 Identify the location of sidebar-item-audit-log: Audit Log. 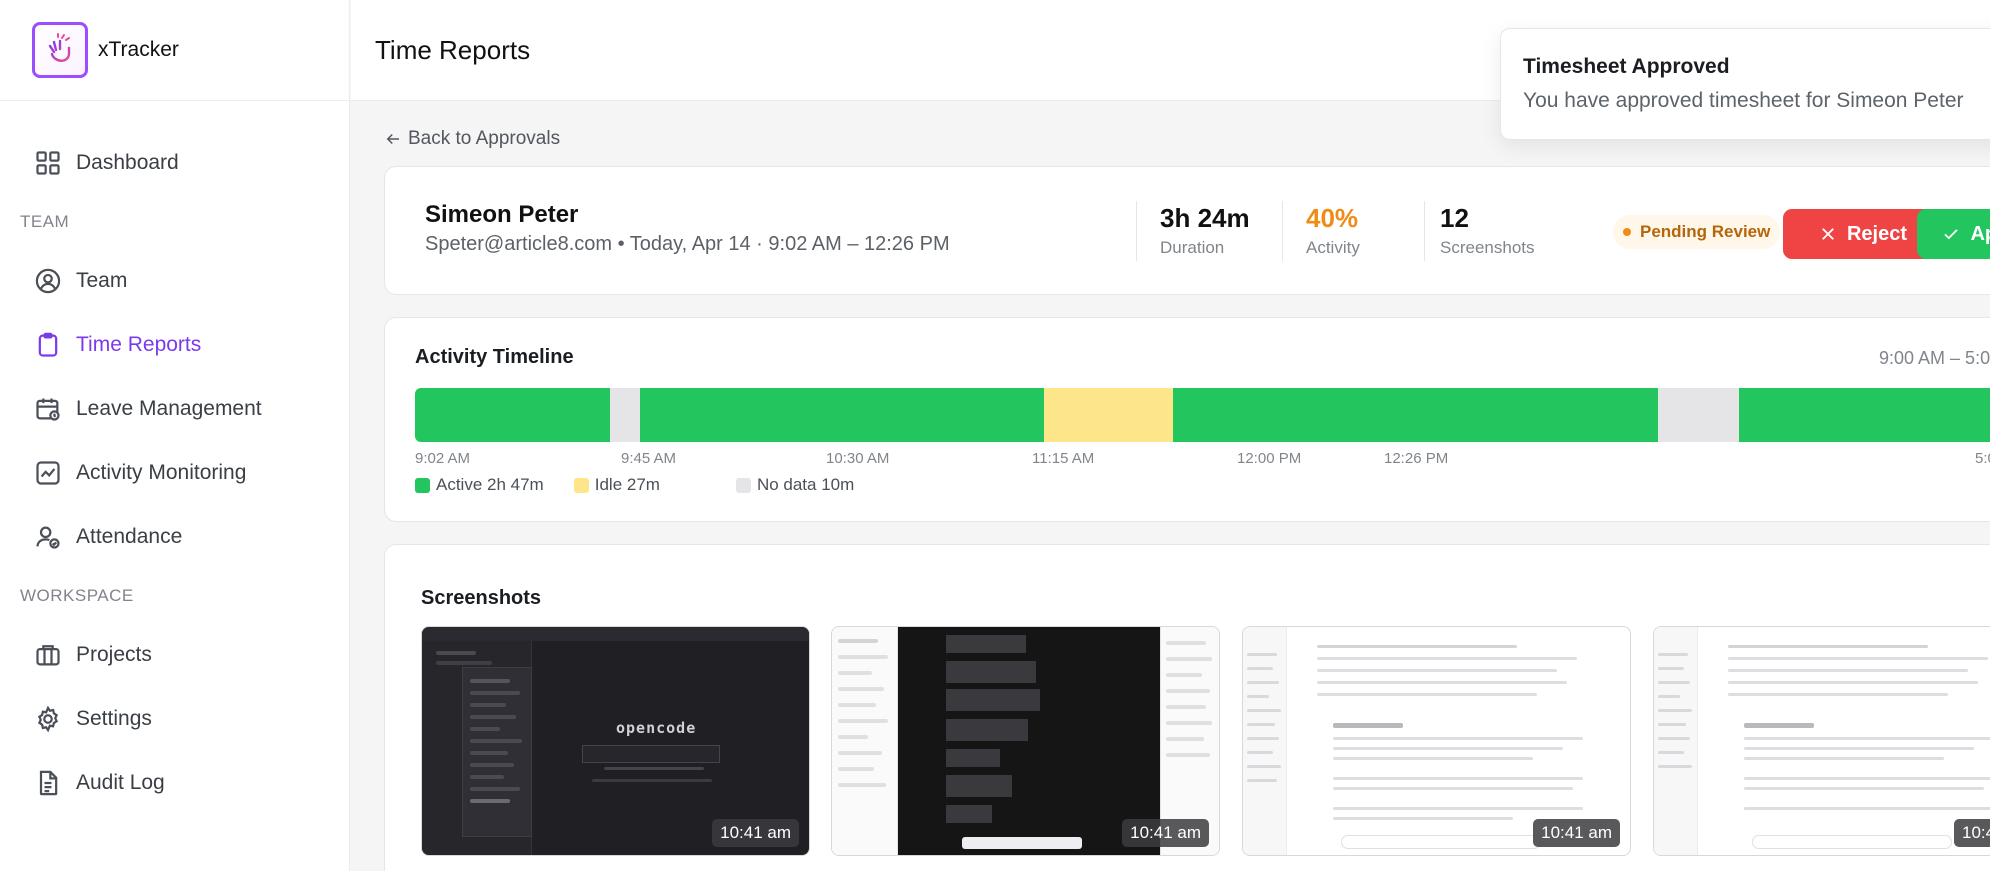
(174, 783).